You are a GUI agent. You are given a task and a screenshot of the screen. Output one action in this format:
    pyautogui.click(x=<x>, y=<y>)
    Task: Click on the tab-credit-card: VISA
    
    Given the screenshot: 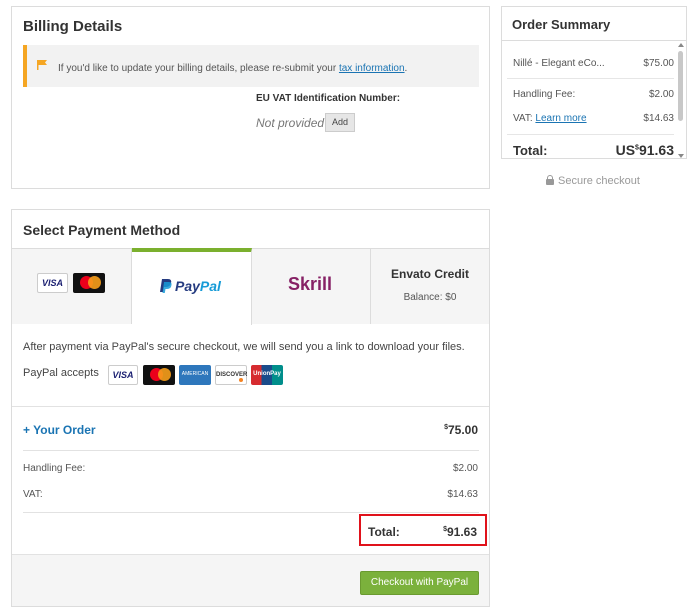 What is the action you would take?
    pyautogui.click(x=72, y=286)
    